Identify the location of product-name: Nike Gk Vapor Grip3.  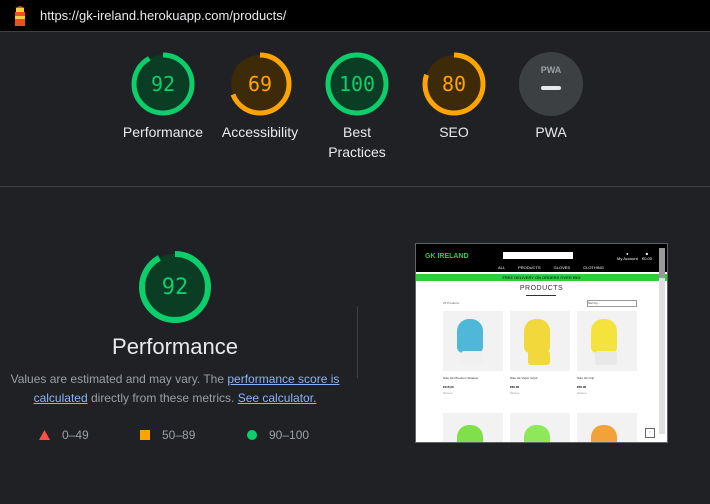
(524, 378).